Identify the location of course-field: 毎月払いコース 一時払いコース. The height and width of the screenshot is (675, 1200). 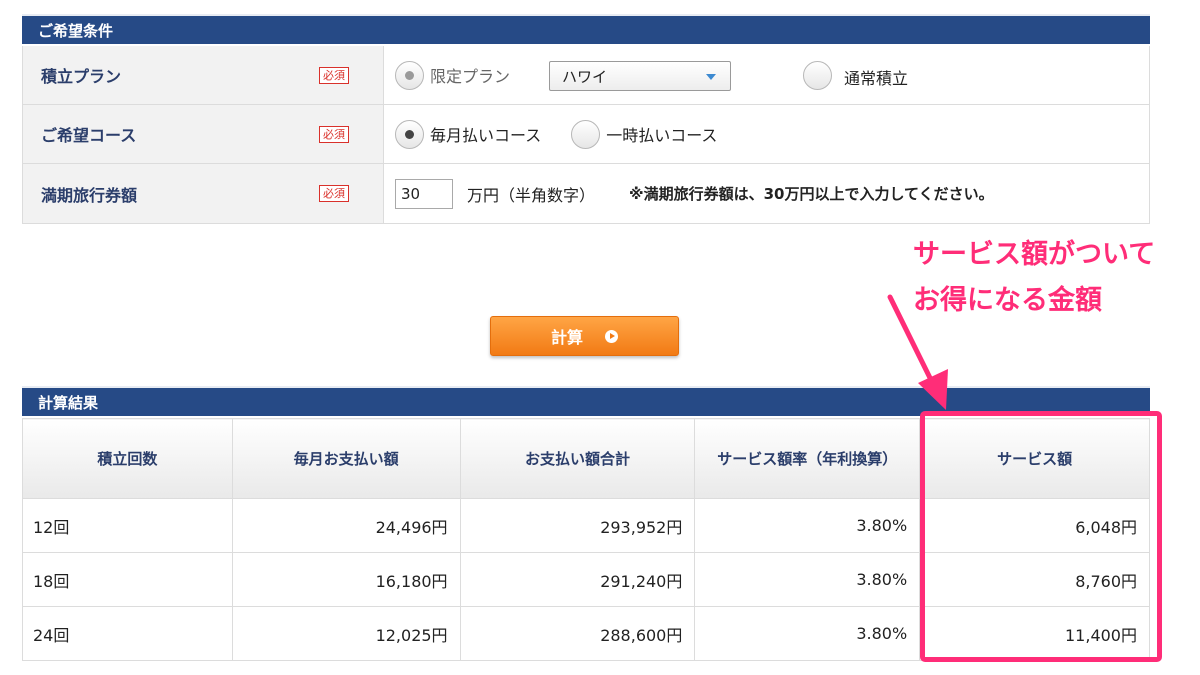
(766, 134).